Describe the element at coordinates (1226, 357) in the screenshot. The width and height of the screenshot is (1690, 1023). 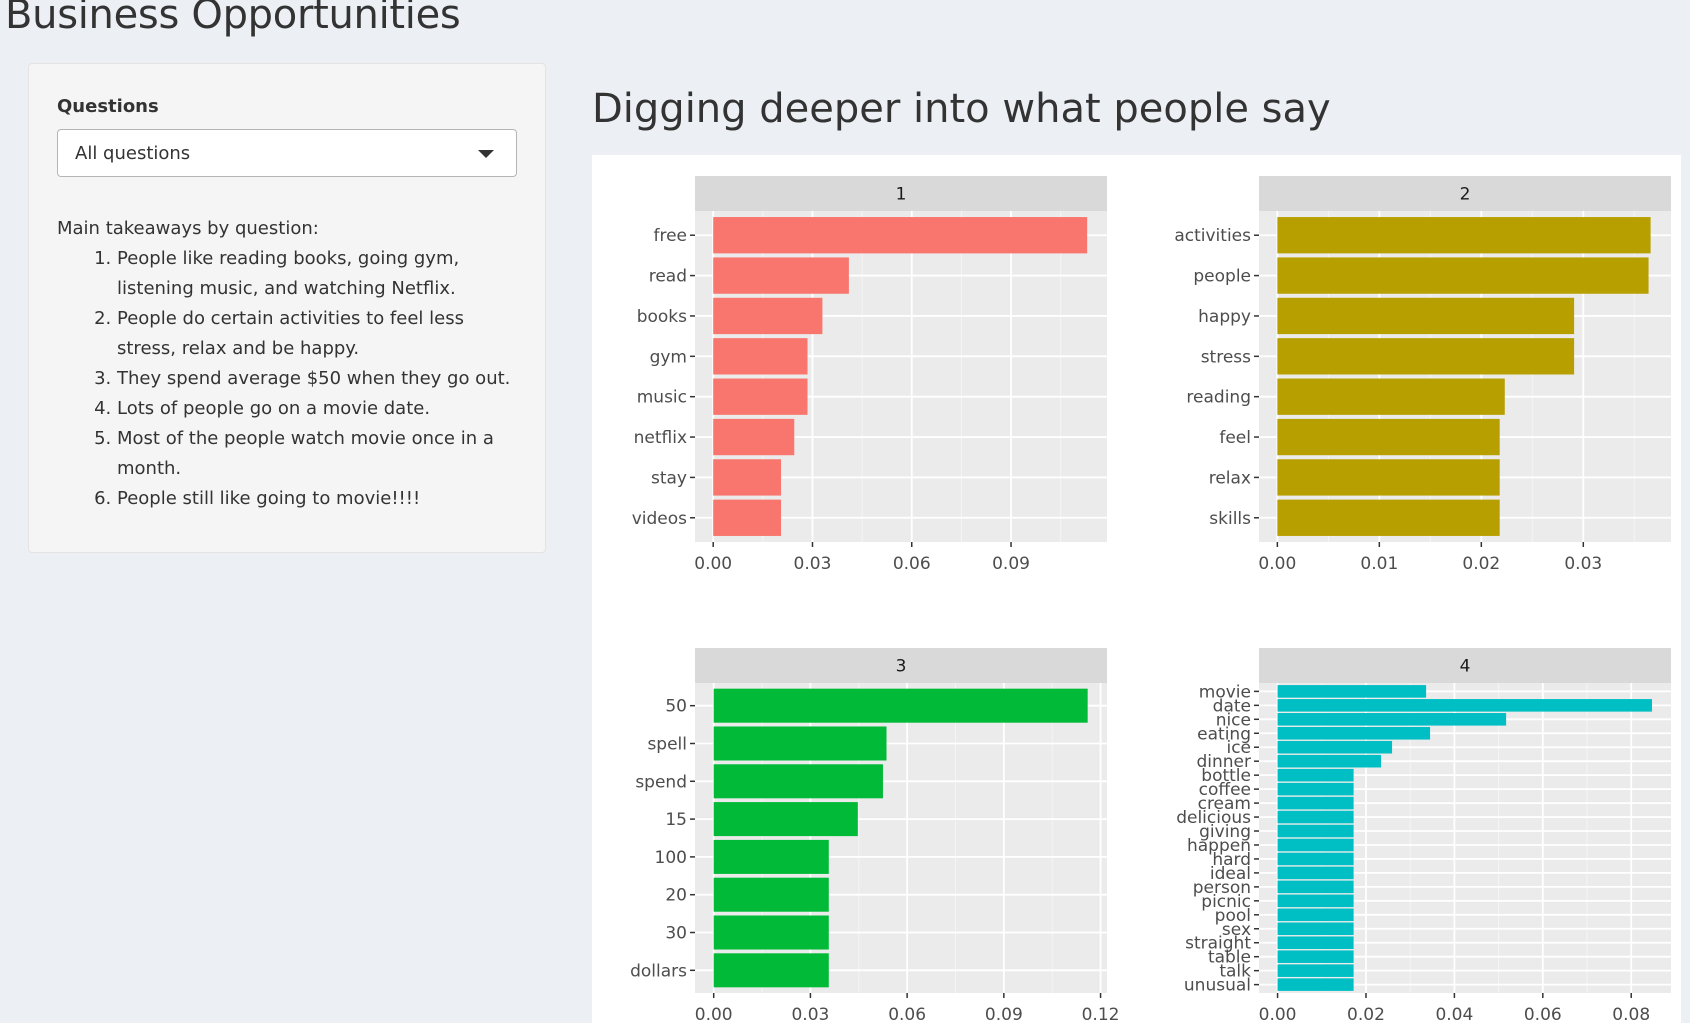
I see `y-tick-label: stress` at that location.